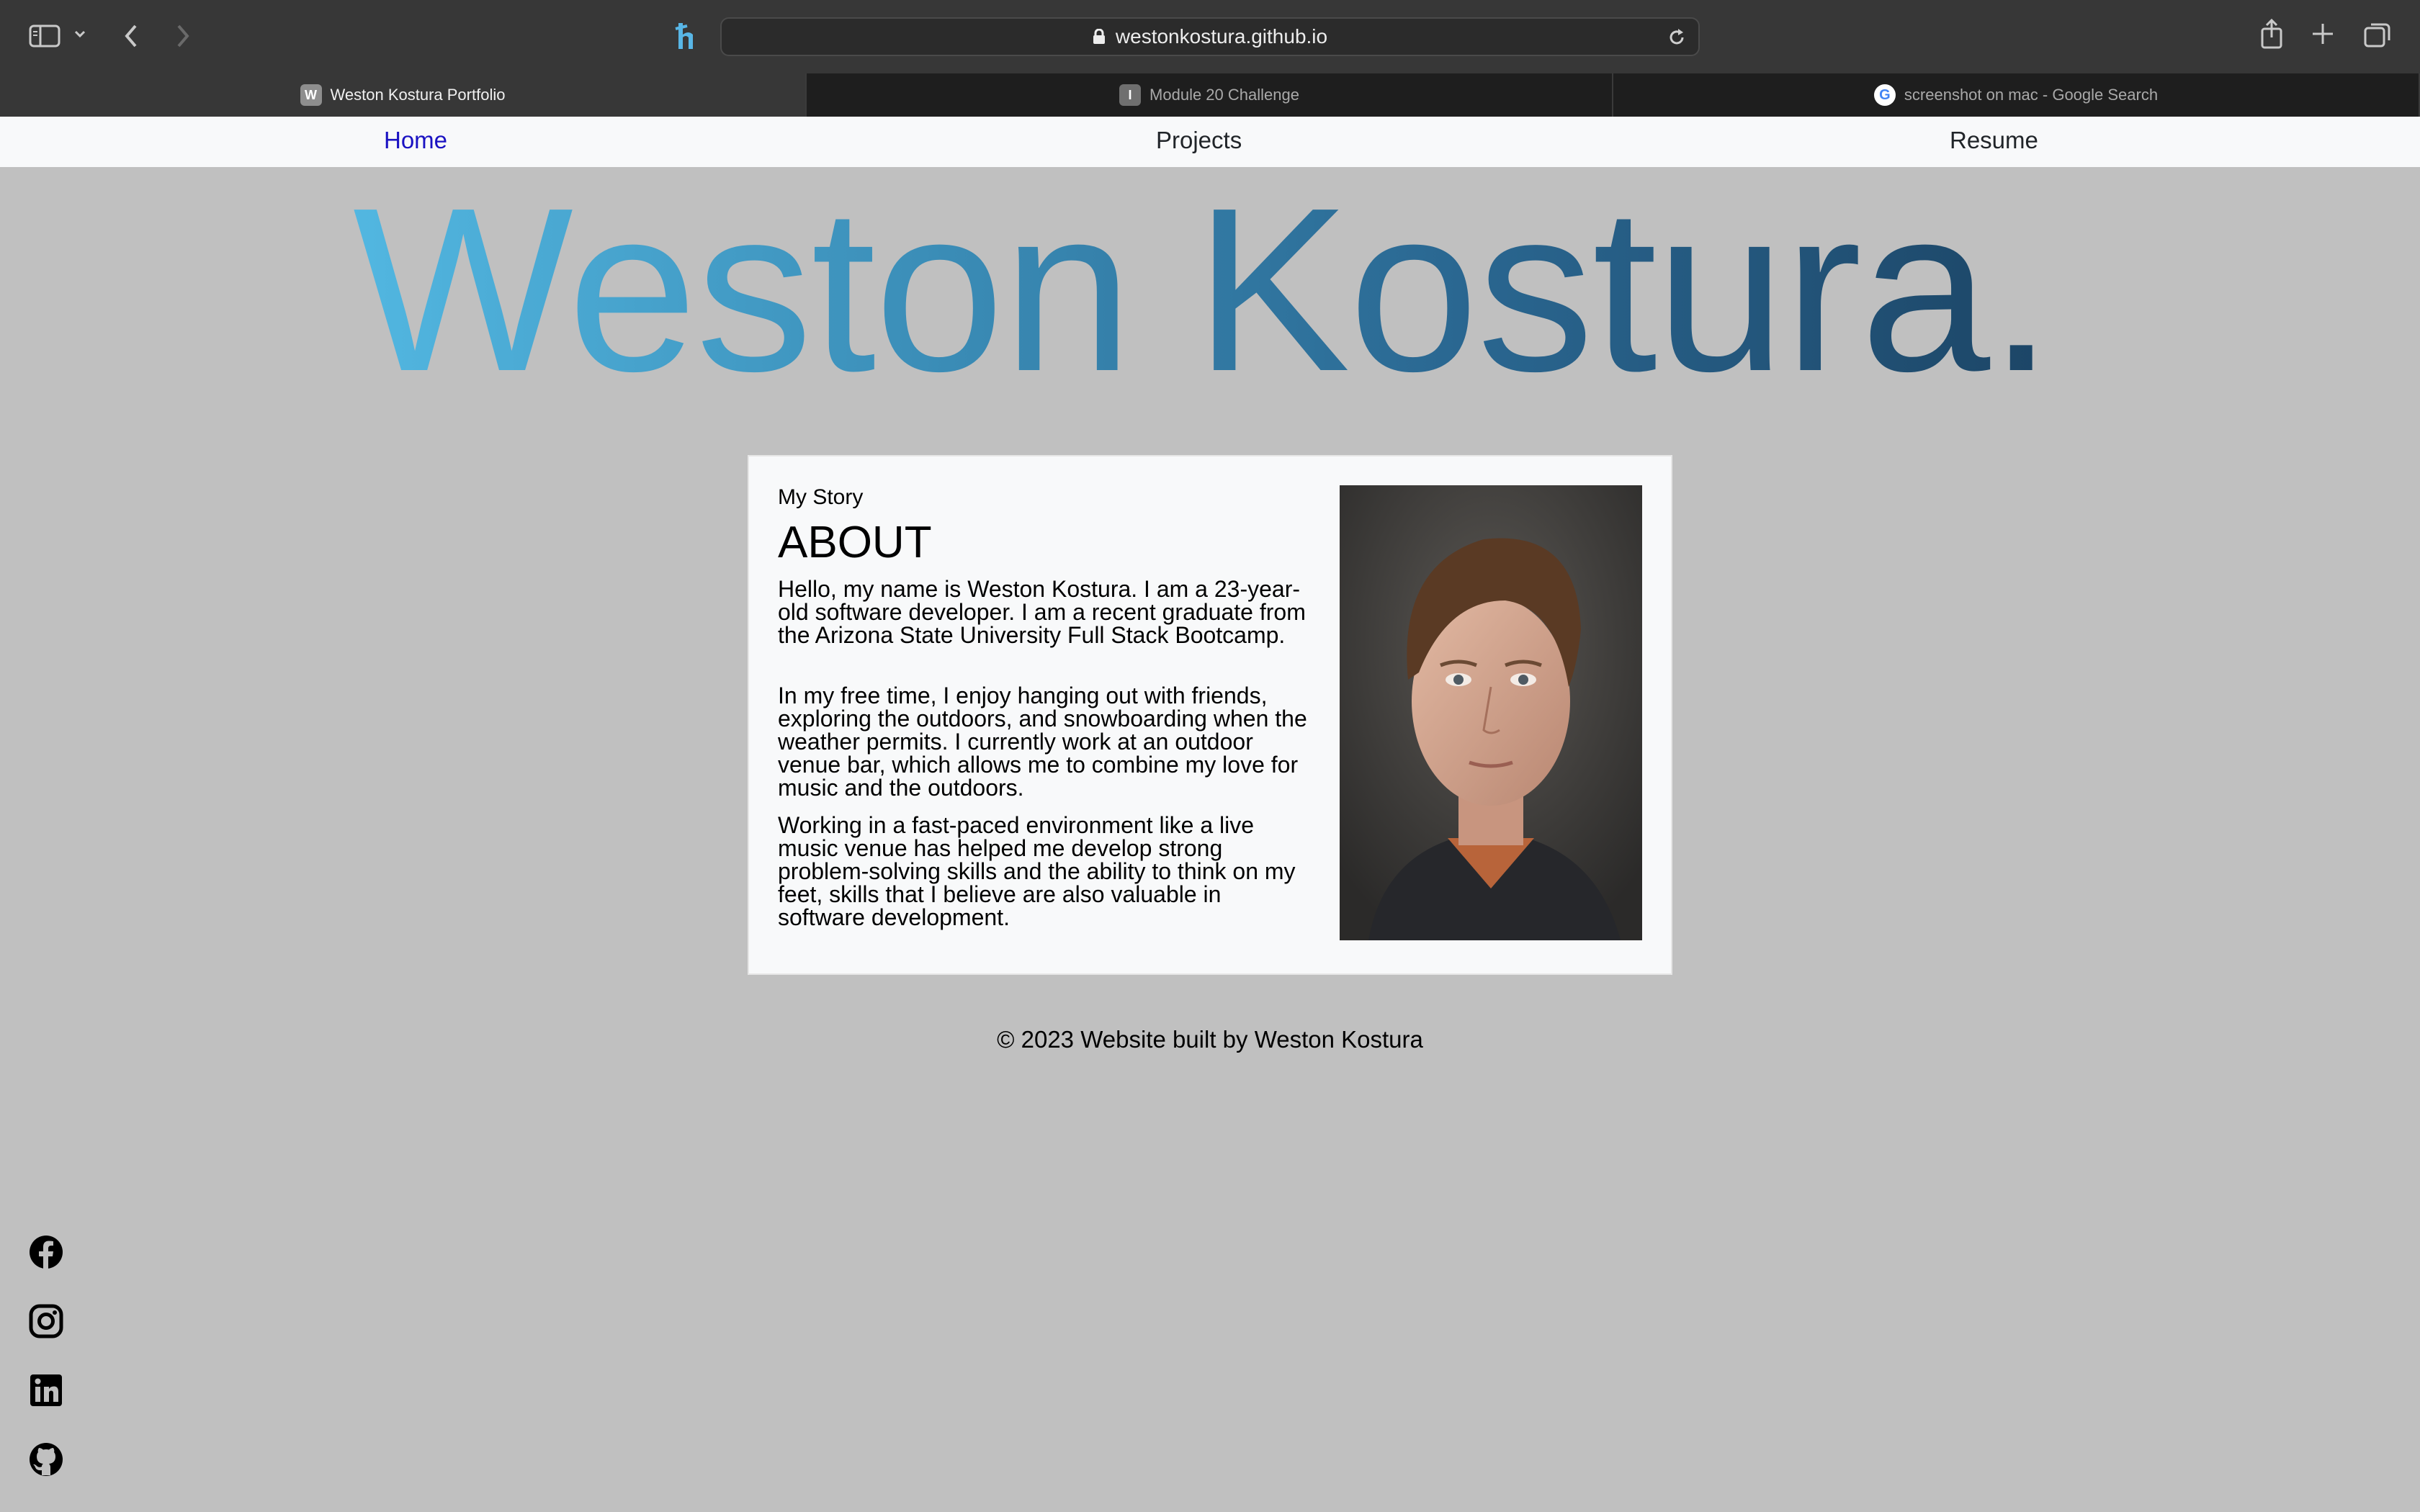  Describe the element at coordinates (1994, 140) in the screenshot. I see `nav-resume-link: Resume` at that location.